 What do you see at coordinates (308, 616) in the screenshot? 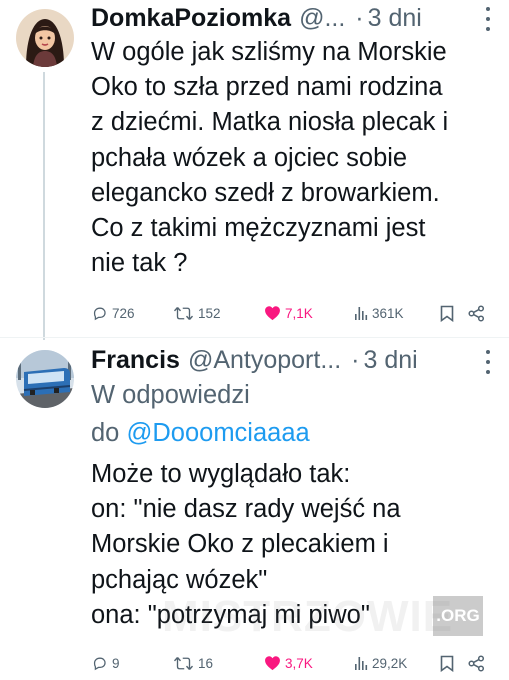
I see `watermark-text: MISTRZOWIE` at bounding box center [308, 616].